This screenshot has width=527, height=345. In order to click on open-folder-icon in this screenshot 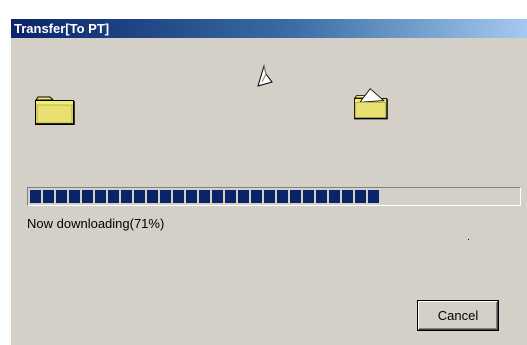, I will do `click(371, 104)`.